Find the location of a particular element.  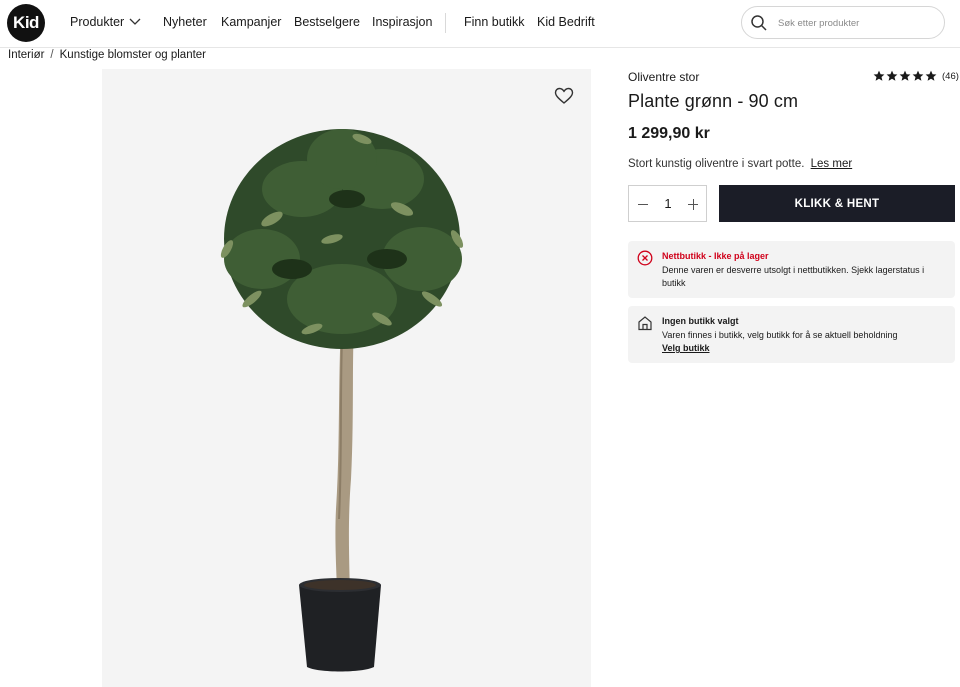

plus-icon is located at coordinates (693, 204).